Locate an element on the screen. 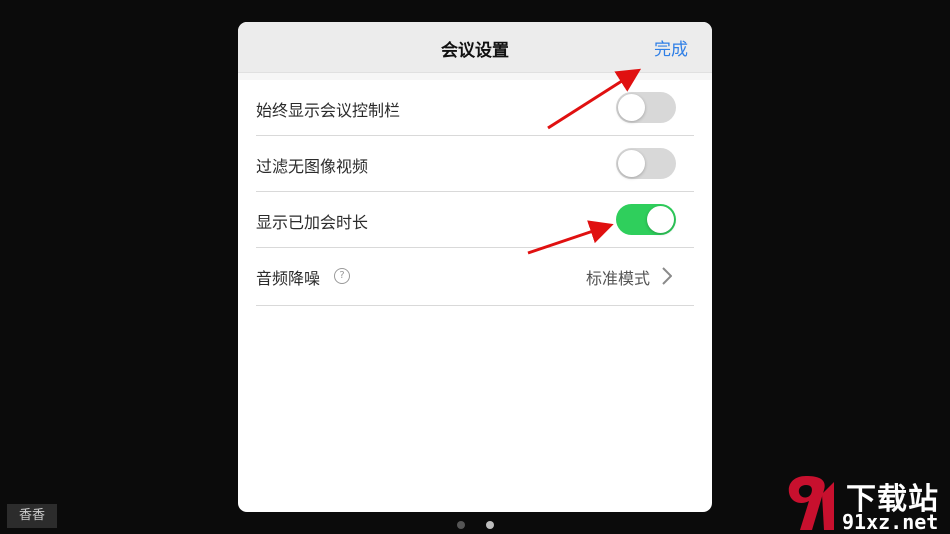  page-indicator is located at coordinates (483, 523).